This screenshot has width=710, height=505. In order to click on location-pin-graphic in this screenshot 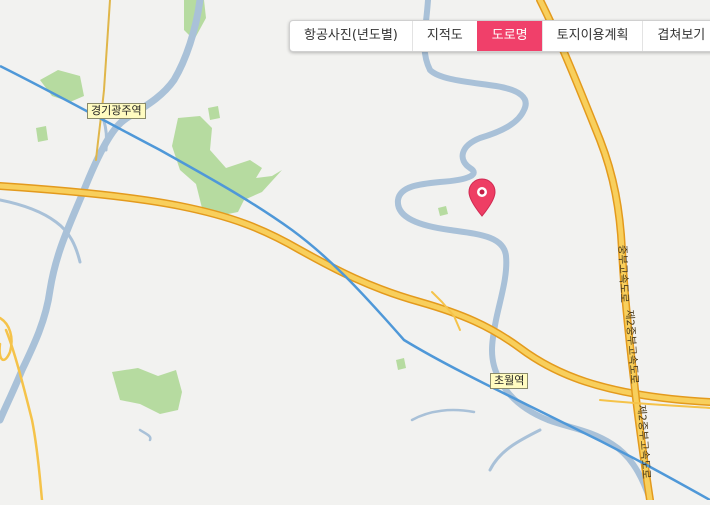, I will do `click(482, 197)`.